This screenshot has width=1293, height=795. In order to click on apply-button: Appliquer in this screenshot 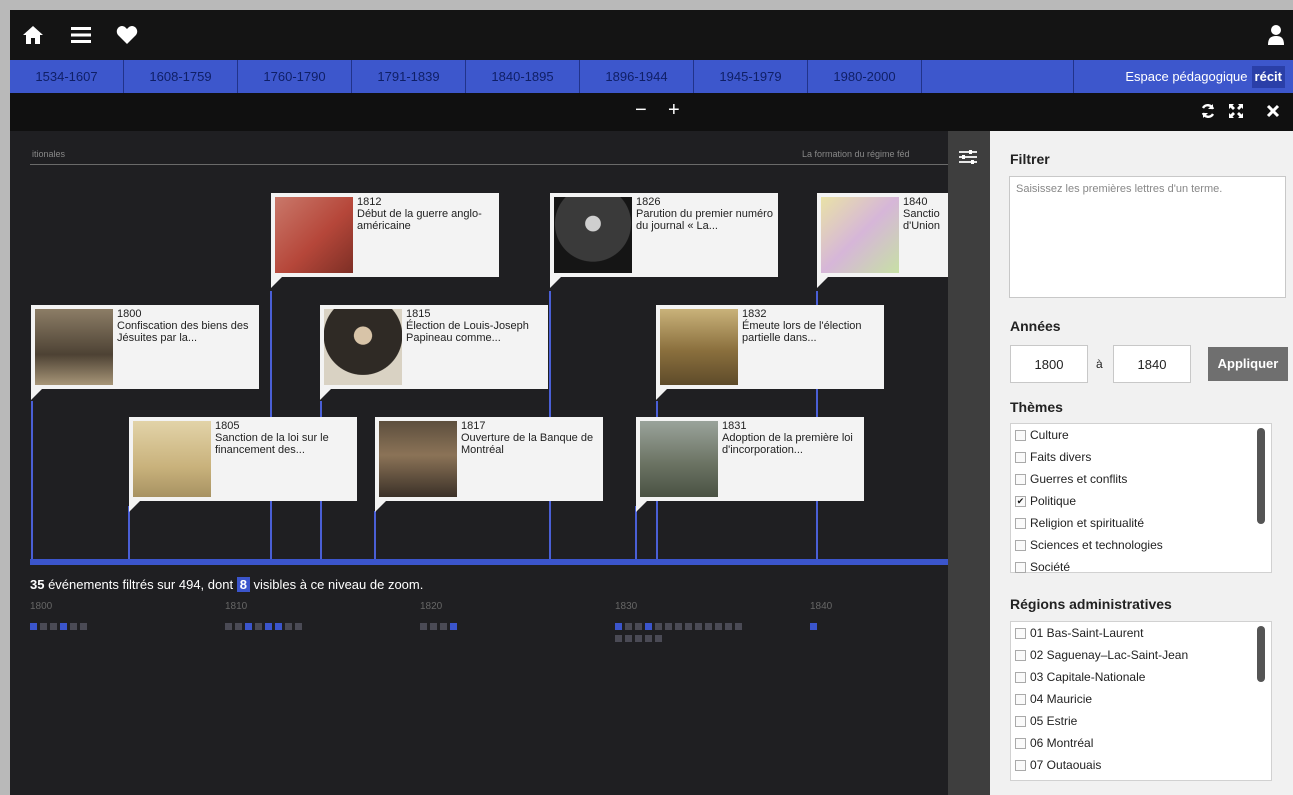, I will do `click(1248, 364)`.